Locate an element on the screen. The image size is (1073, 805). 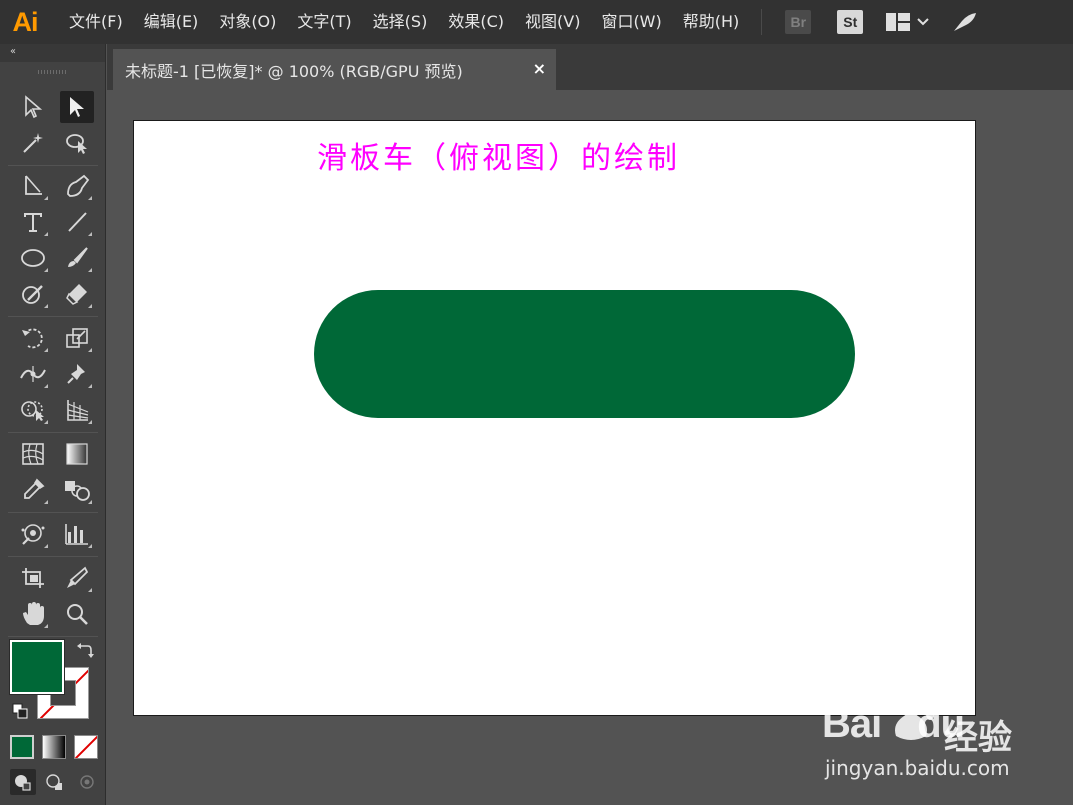
menu-select: 选择(S) is located at coordinates (402, 22).